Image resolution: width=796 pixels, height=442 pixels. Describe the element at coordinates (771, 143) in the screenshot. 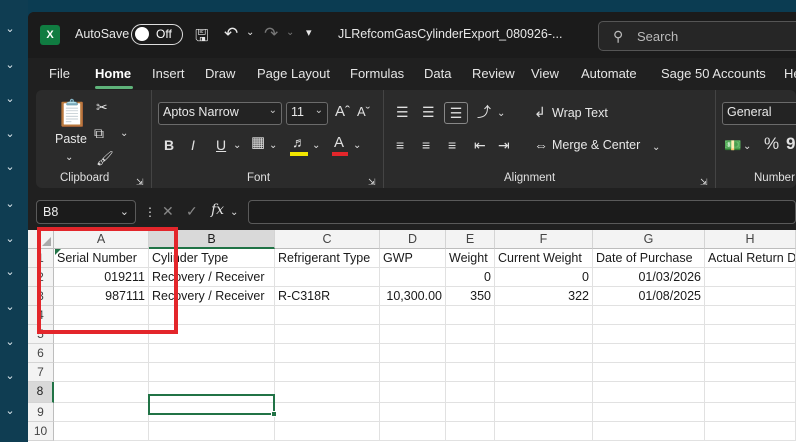

I see `percent-style-button: %` at that location.